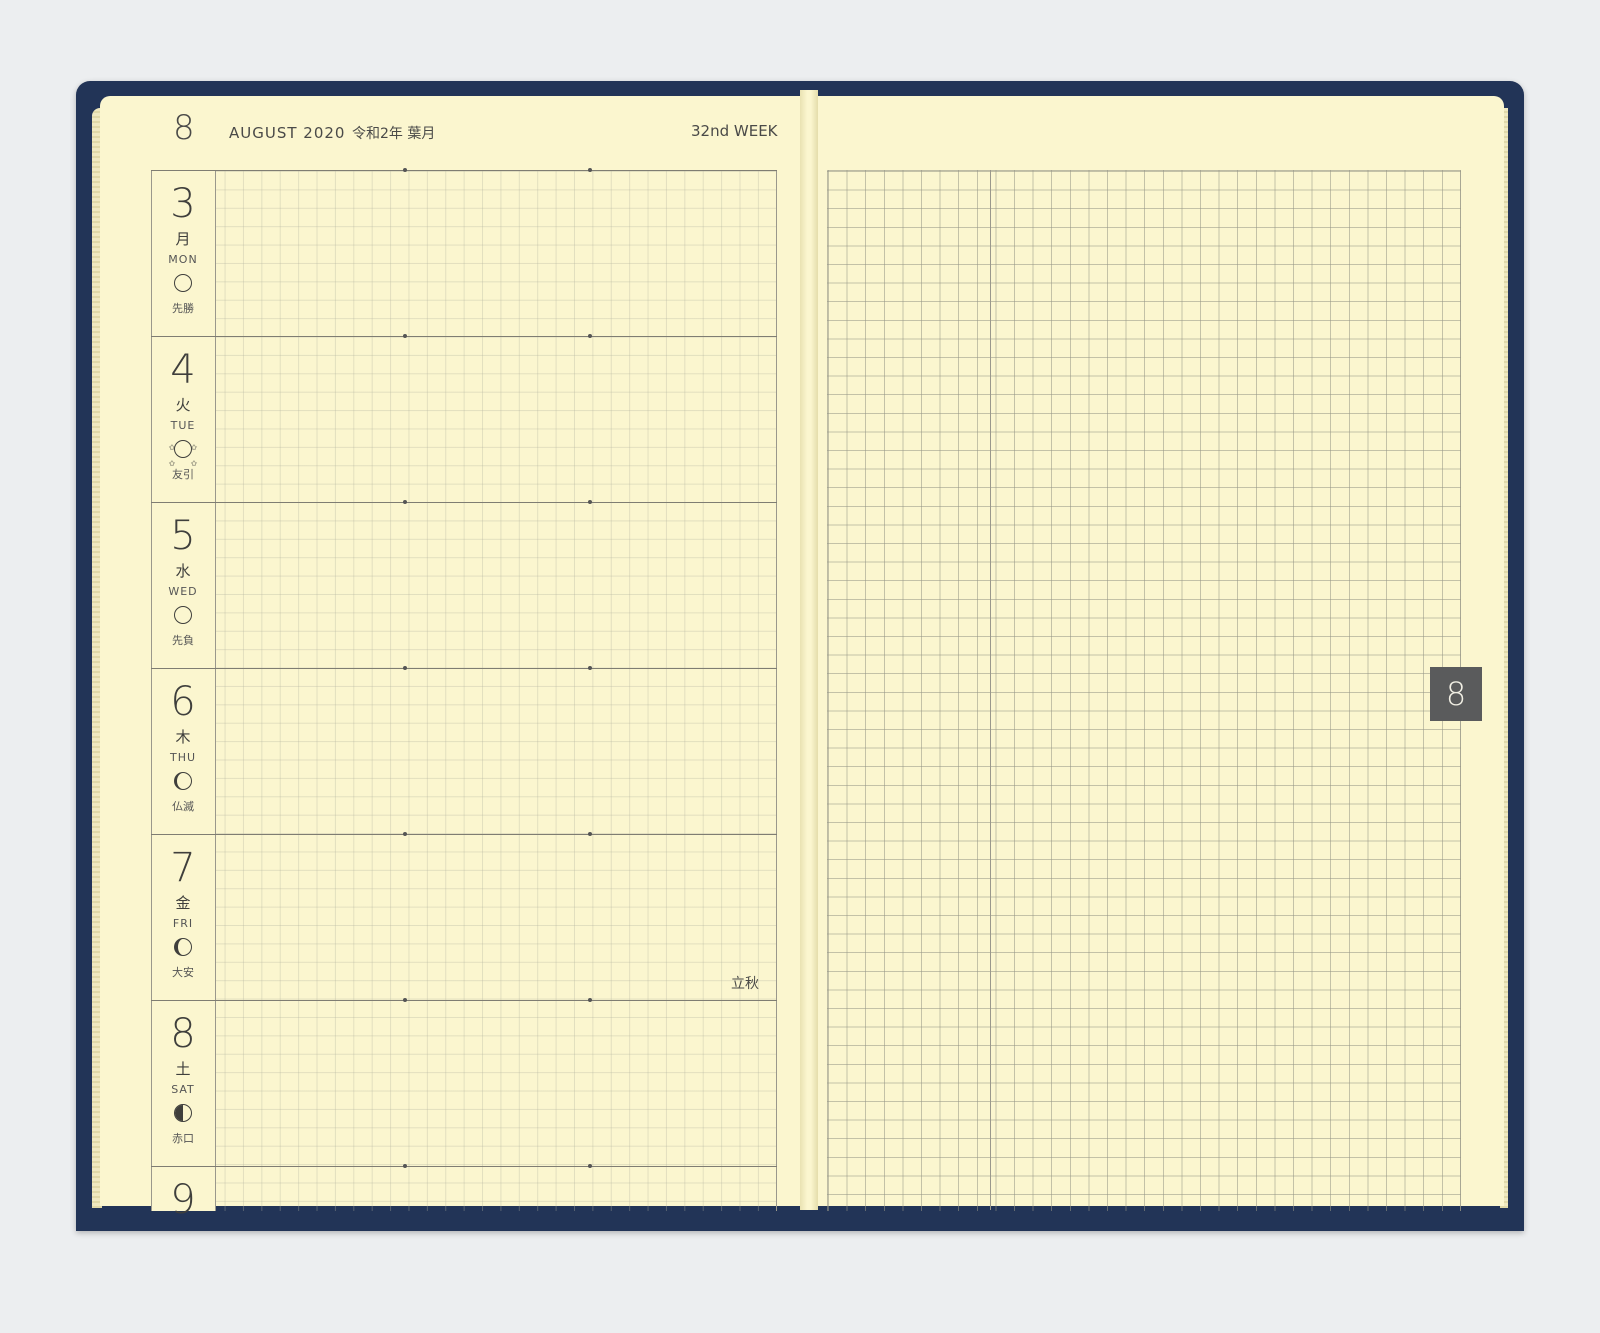 The width and height of the screenshot is (1600, 1333). What do you see at coordinates (183, 204) in the screenshot?
I see `day-number: 3` at bounding box center [183, 204].